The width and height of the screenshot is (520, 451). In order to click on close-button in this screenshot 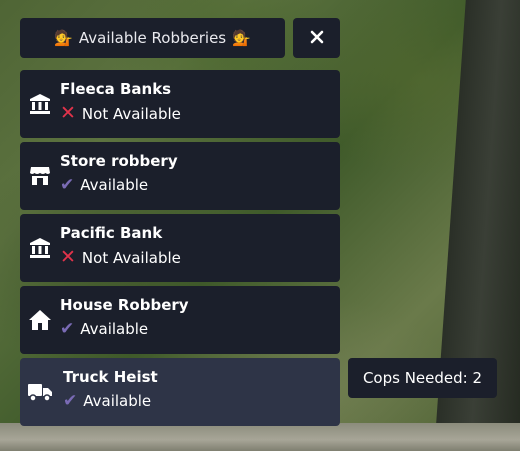, I will do `click(316, 38)`.